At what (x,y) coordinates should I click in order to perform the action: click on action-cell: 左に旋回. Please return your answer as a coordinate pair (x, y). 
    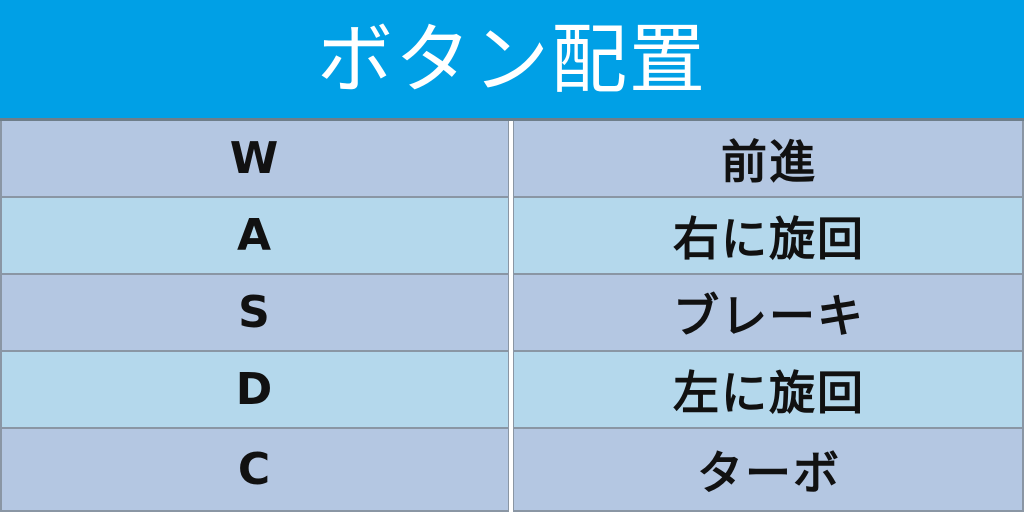
    Looking at the image, I should click on (769, 392).